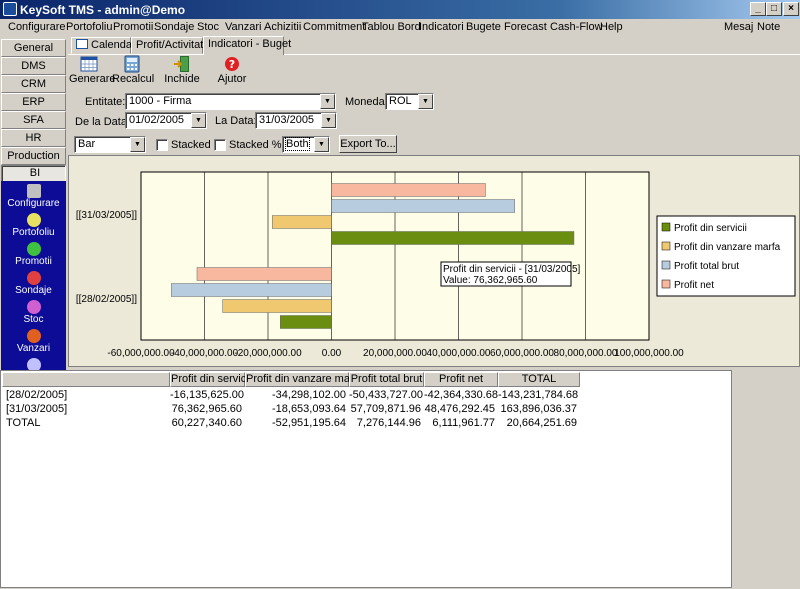  I want to click on bi-item-portofoliu: Portofoliu, so click(33, 226).